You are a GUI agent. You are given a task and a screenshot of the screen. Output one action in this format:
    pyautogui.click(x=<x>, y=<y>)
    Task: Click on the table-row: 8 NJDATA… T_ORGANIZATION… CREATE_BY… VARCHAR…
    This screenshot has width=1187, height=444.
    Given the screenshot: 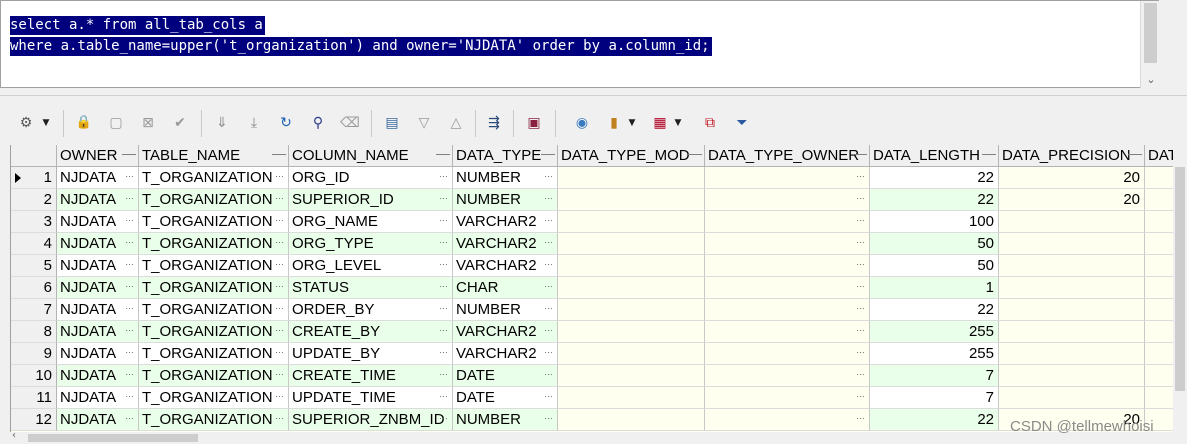 What is the action you would take?
    pyautogui.click(x=592, y=332)
    